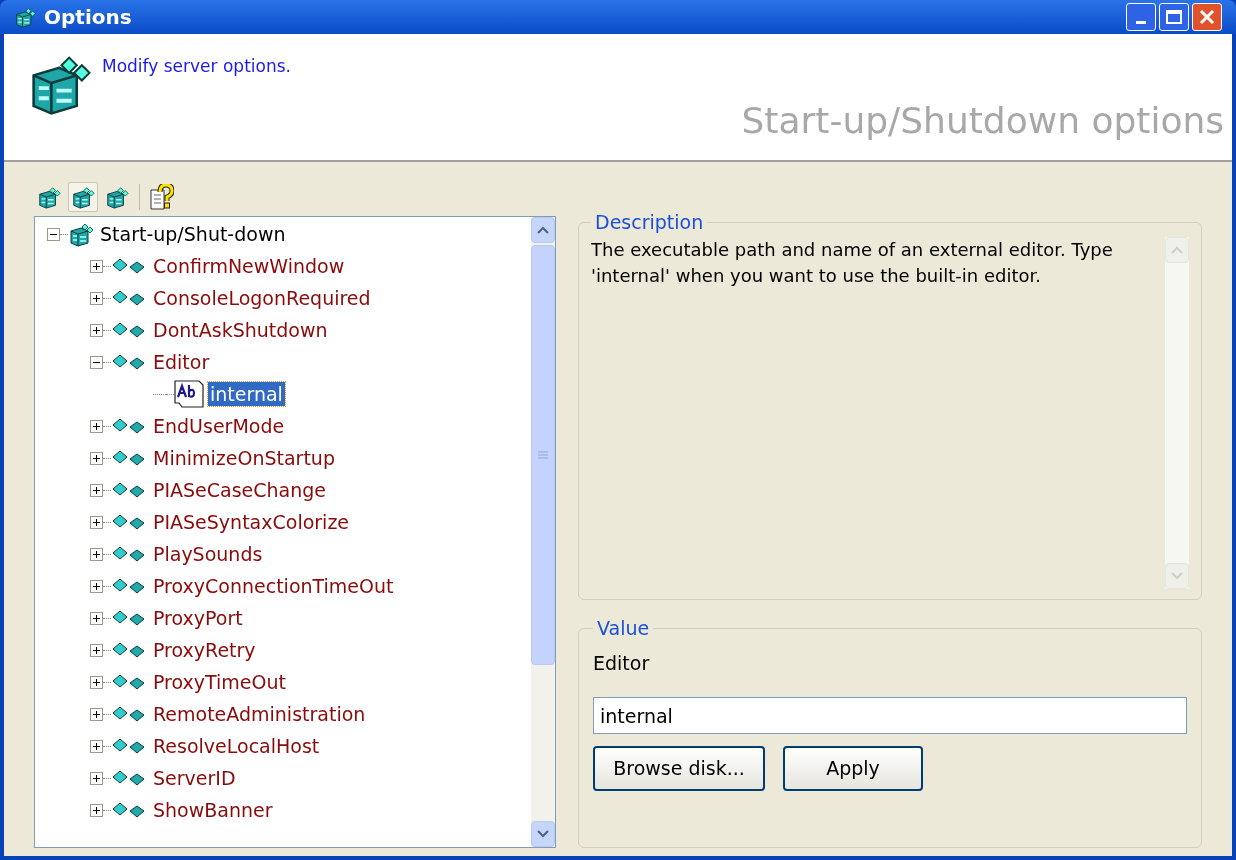  I want to click on help-icon, so click(162, 197).